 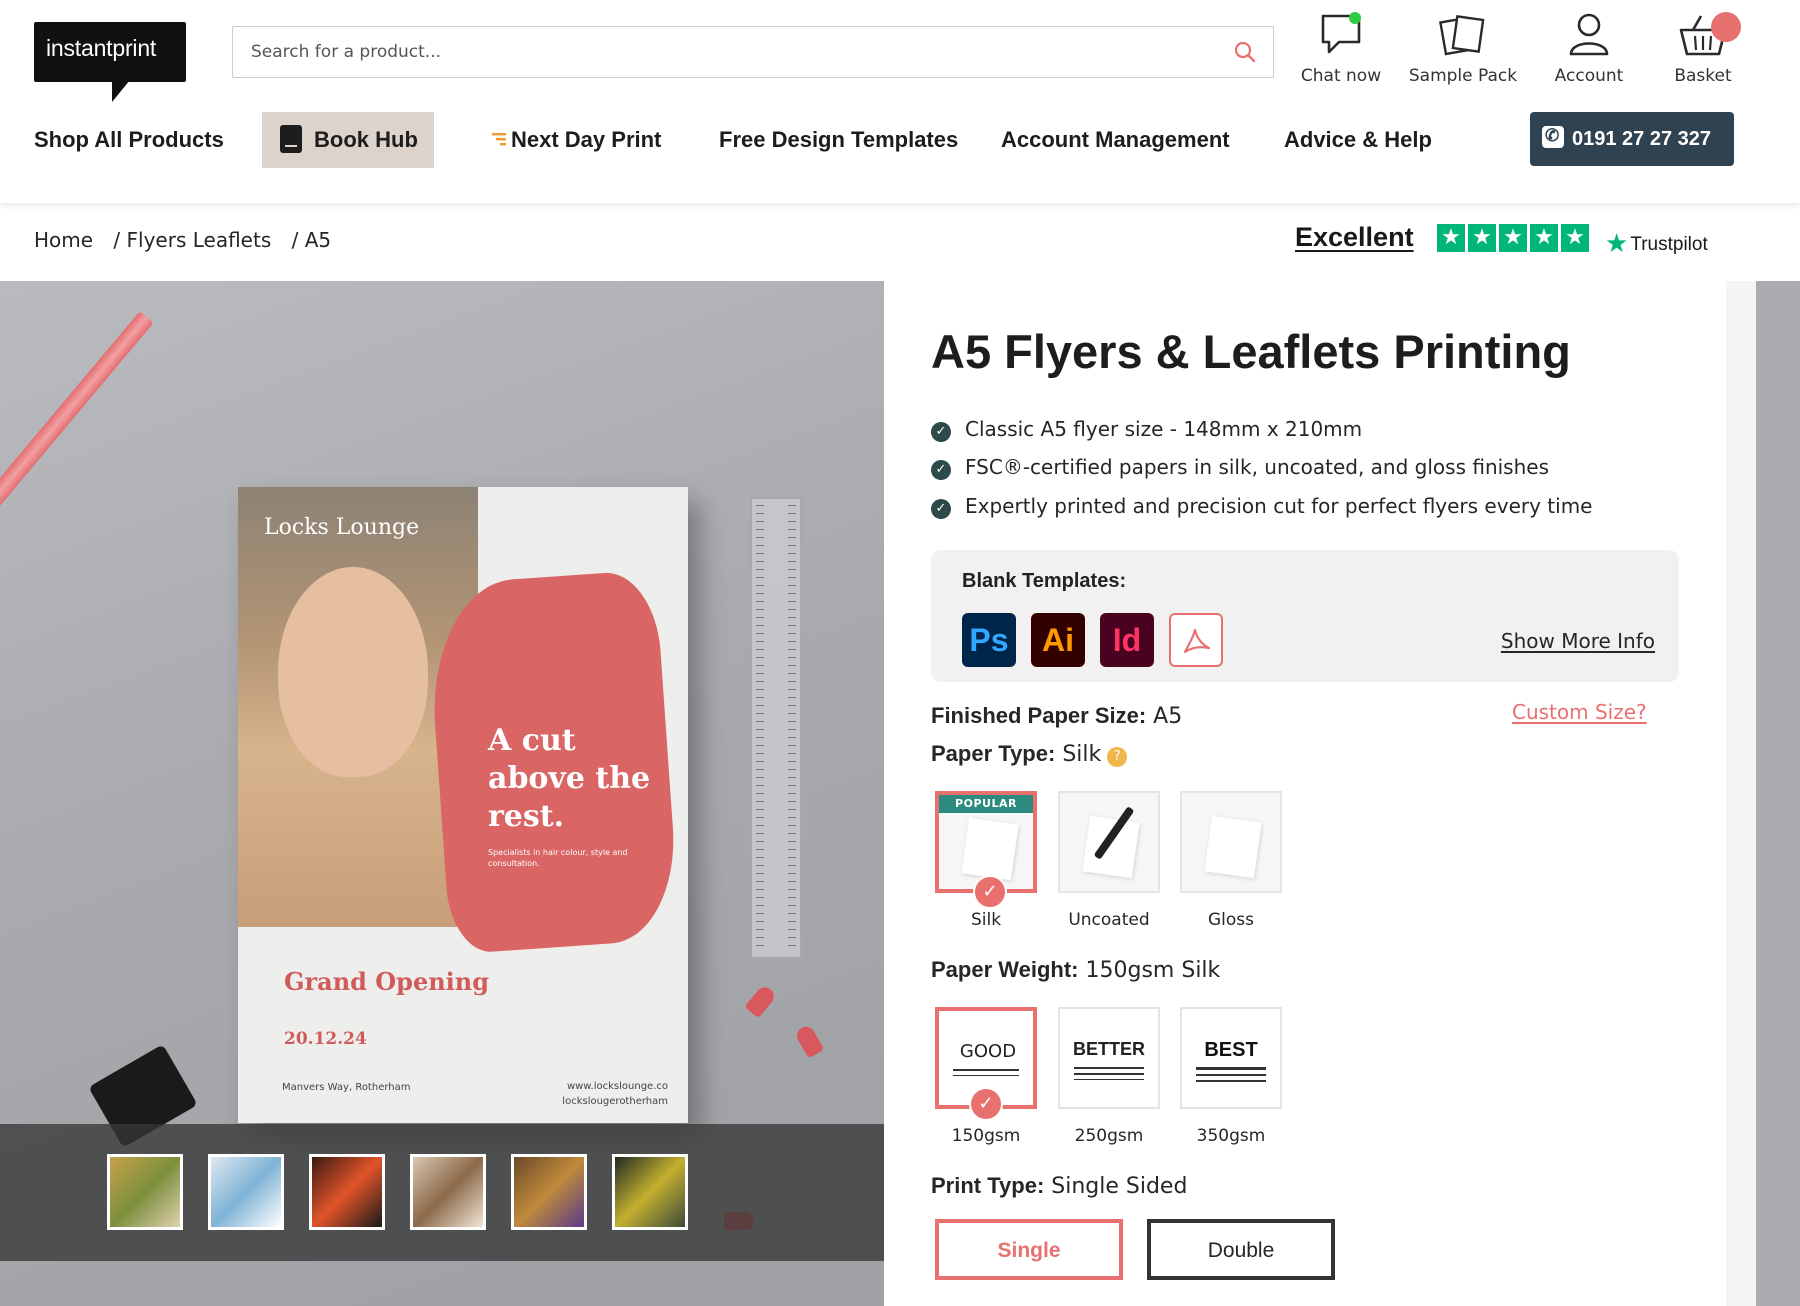 What do you see at coordinates (1029, 1249) in the screenshot?
I see `print-type-single-button: Single` at bounding box center [1029, 1249].